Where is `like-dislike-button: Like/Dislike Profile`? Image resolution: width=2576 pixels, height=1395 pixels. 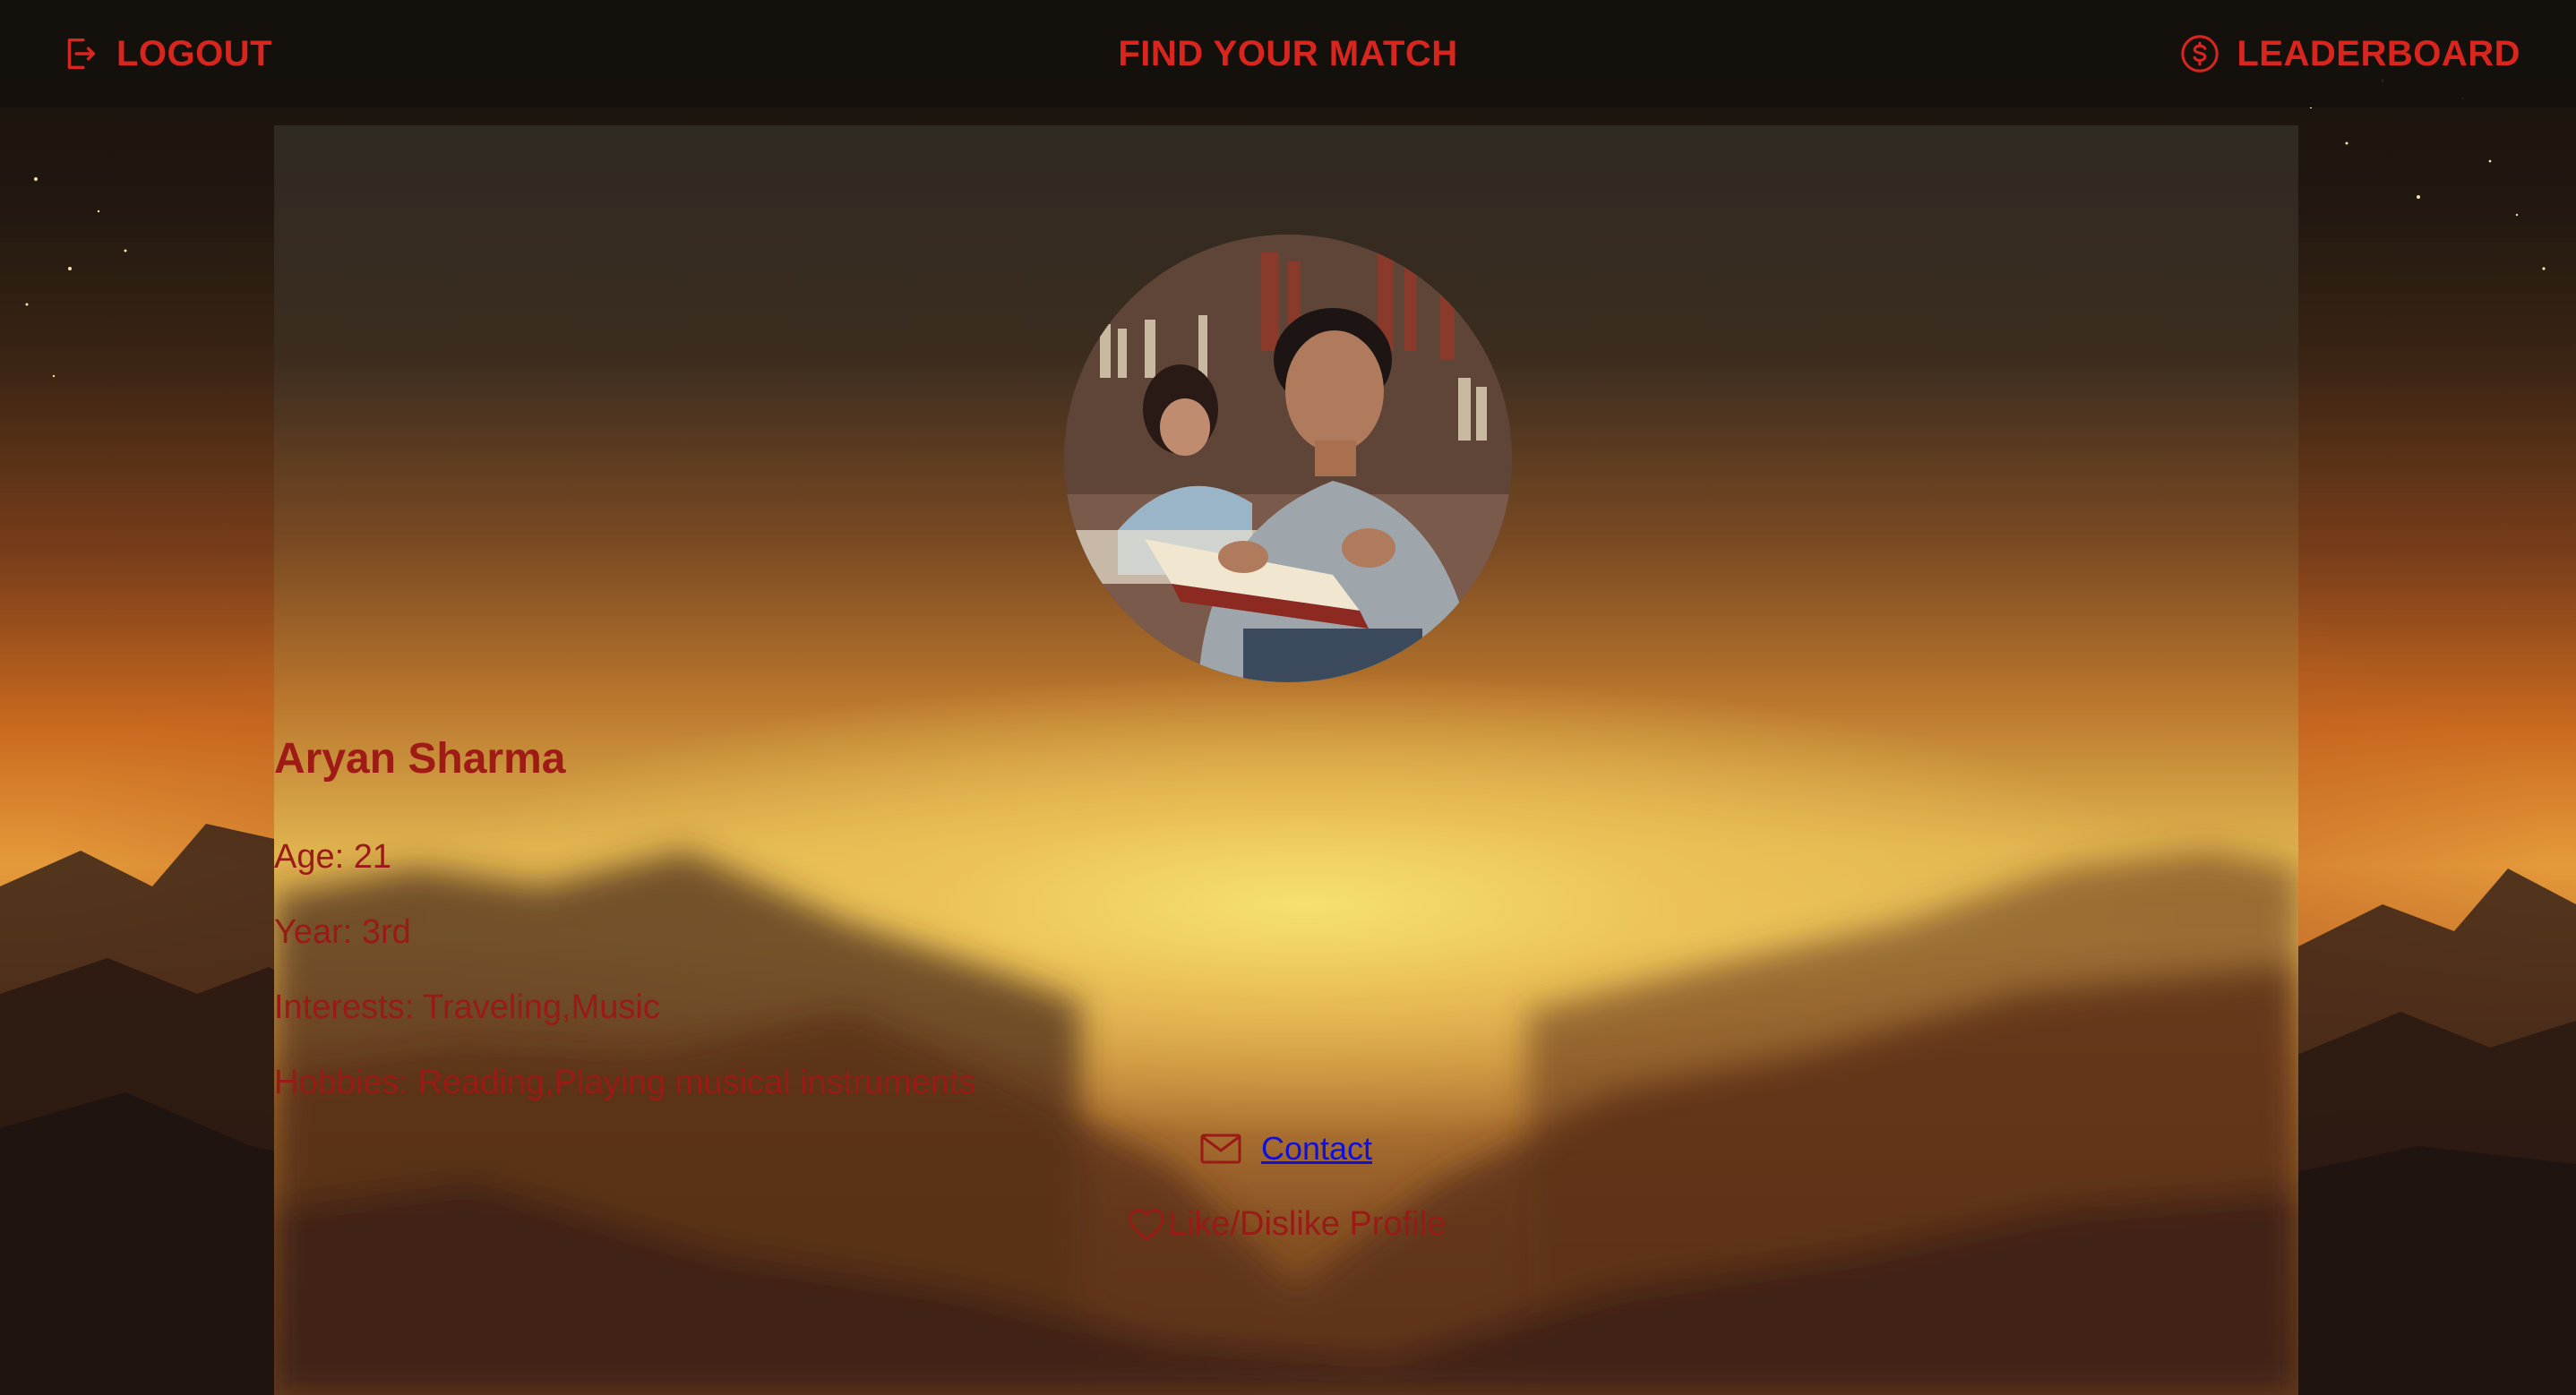 like-dislike-button: Like/Dislike Profile is located at coordinates (1286, 1224).